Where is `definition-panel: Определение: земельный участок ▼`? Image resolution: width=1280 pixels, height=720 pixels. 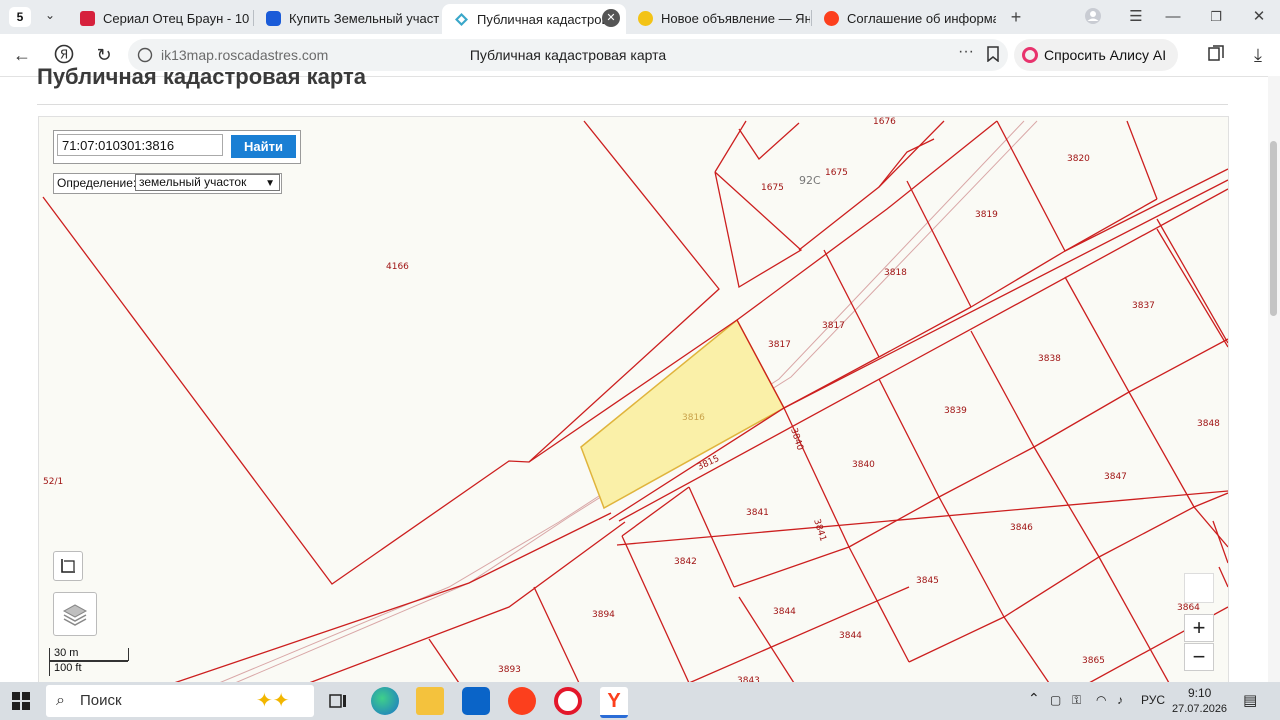
definition-panel: Определение: земельный участок ▼ is located at coordinates (167, 183).